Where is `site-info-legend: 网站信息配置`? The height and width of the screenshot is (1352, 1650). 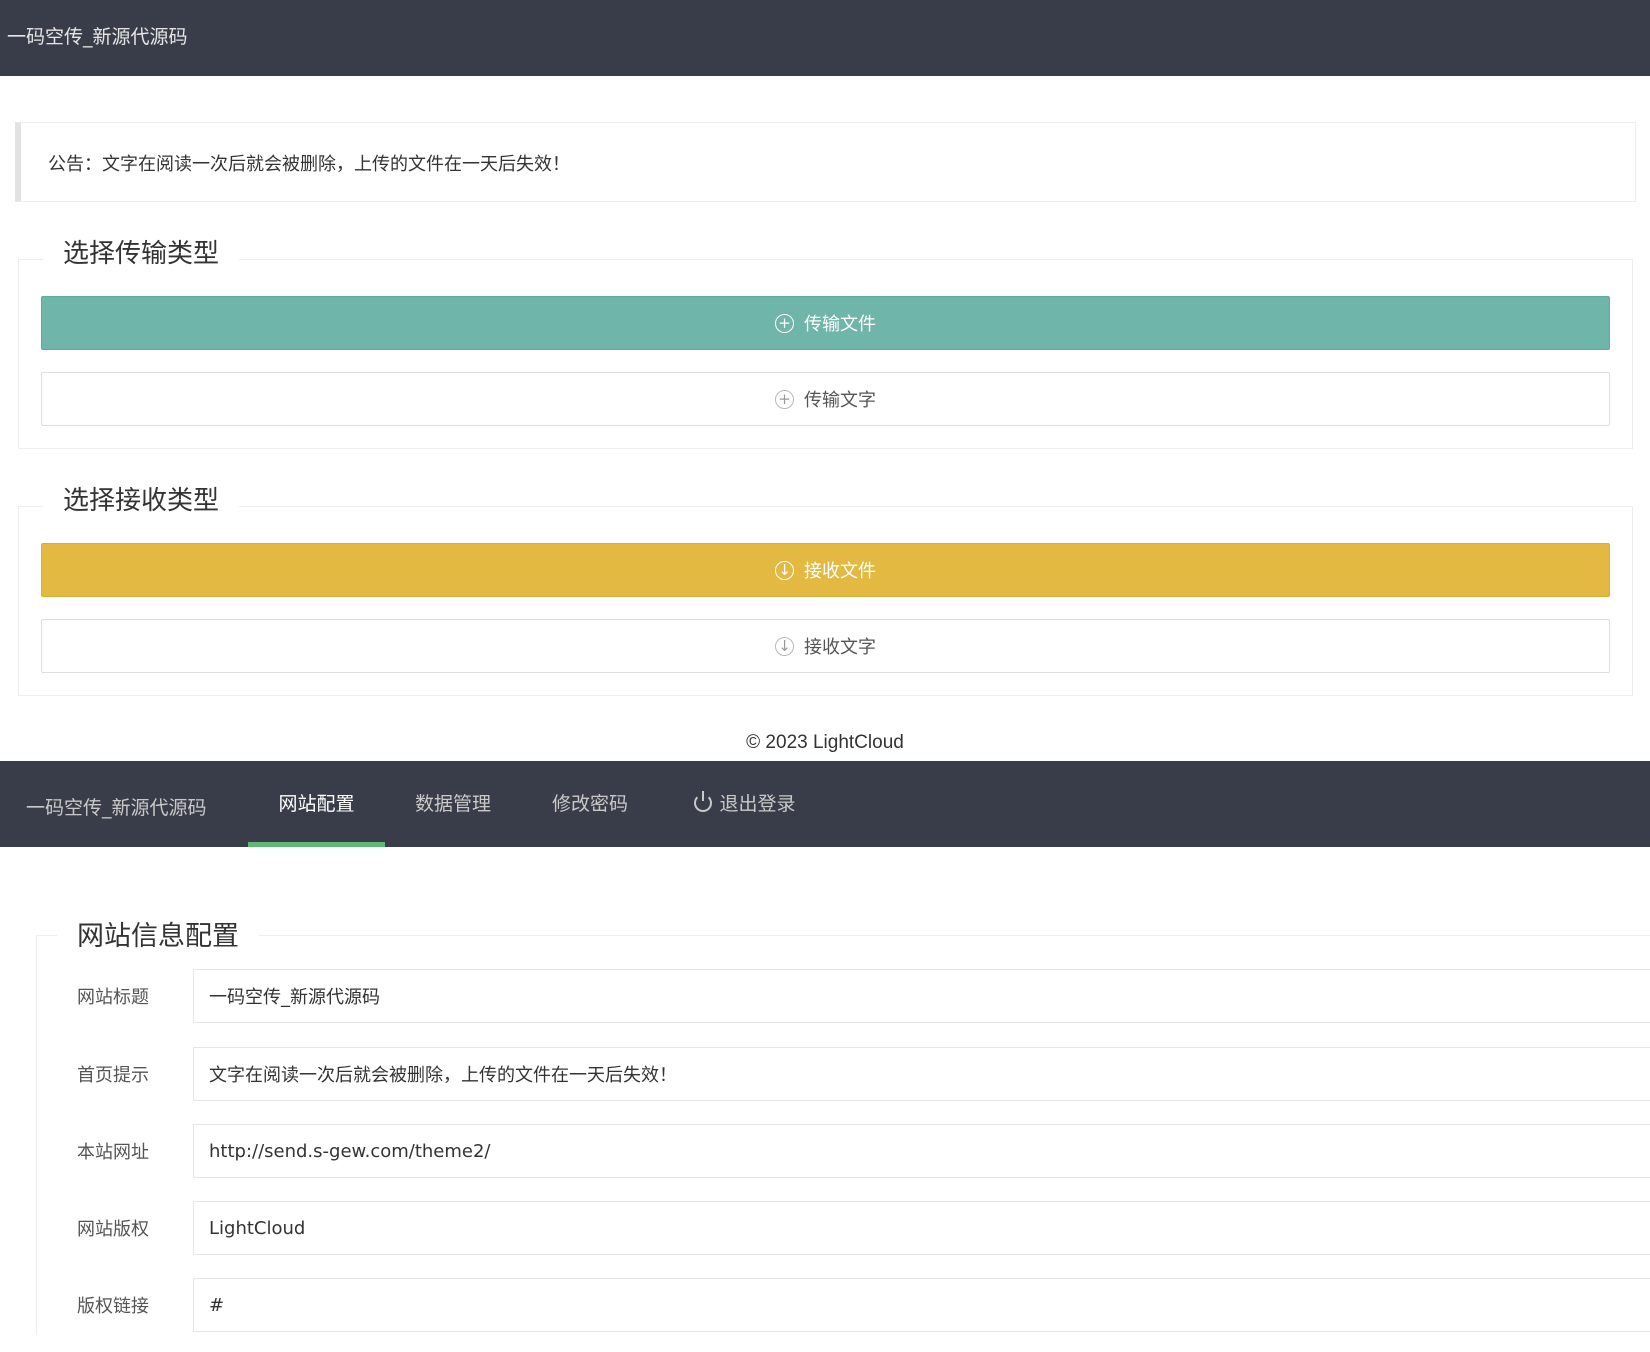 site-info-legend: 网站信息配置 is located at coordinates (158, 933).